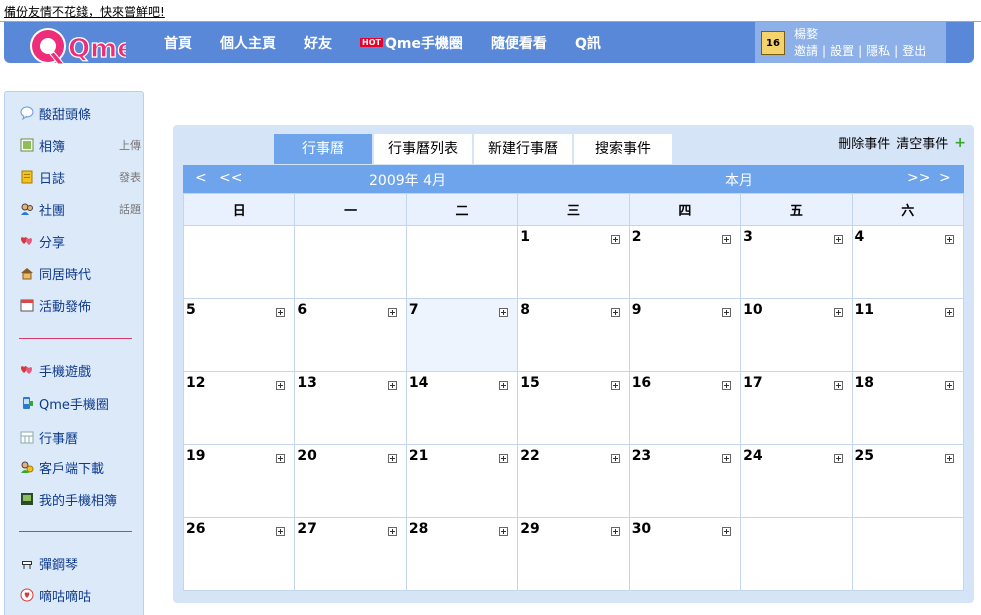 The image size is (981, 615). Describe the element at coordinates (84, 11) in the screenshot. I see `banner-link: 備份友情不花錢，快來嘗鮮吧!` at that location.